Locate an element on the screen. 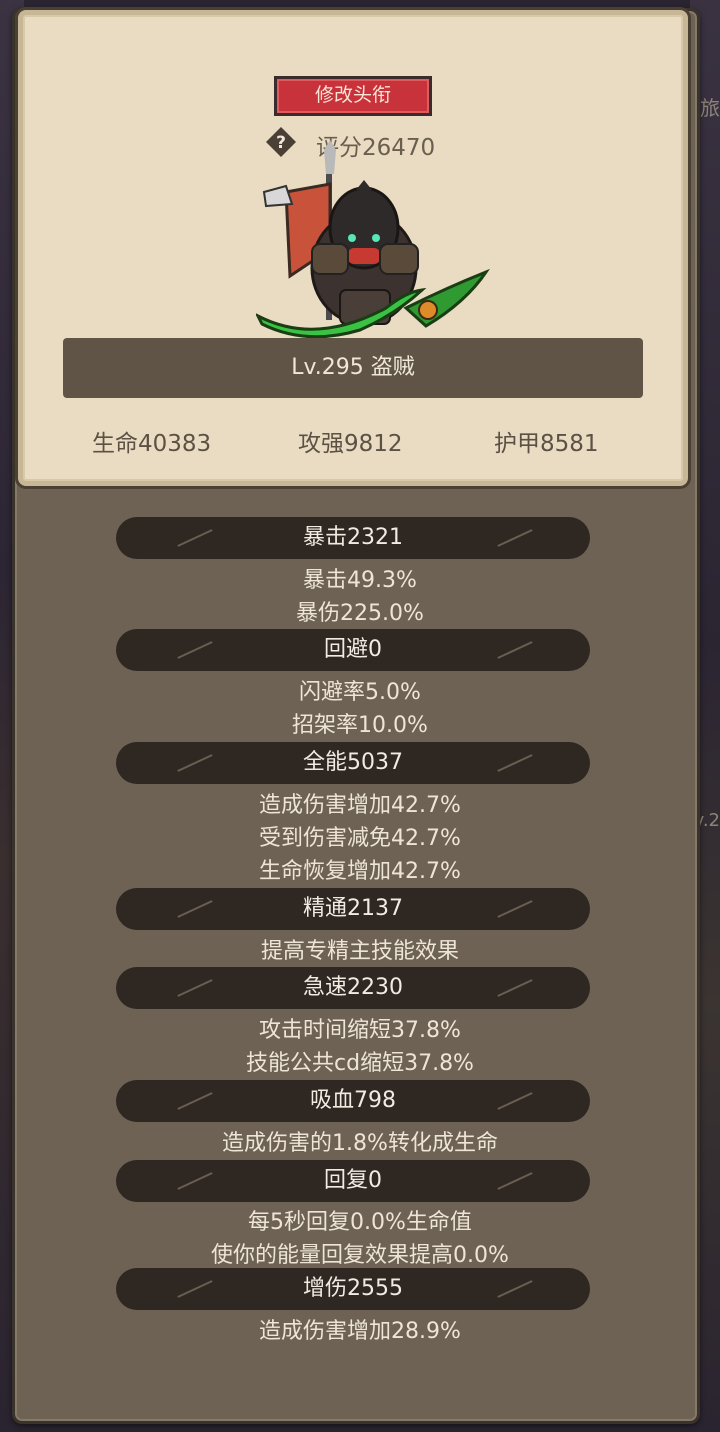  stat-bar-haste: 急速2230 is located at coordinates (353, 988).